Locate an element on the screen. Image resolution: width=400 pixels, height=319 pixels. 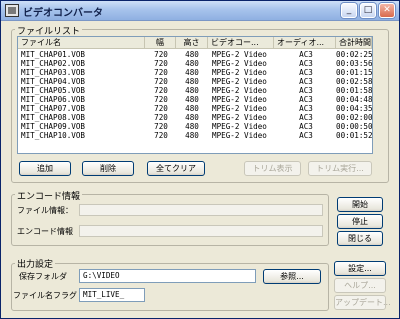
save-folder-input: G:\VIDEO is located at coordinates (167, 276).